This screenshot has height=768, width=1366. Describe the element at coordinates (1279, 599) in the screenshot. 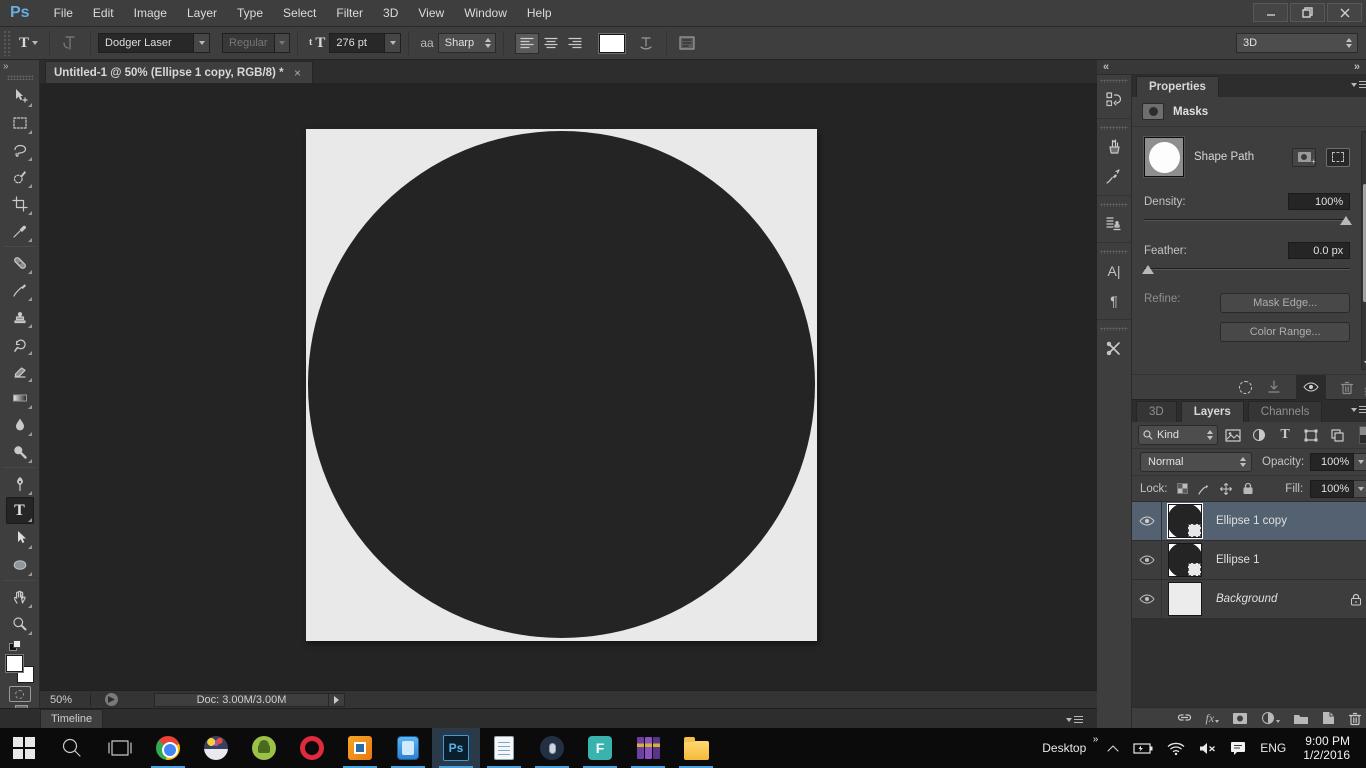

I see `layer-name: Background` at that location.